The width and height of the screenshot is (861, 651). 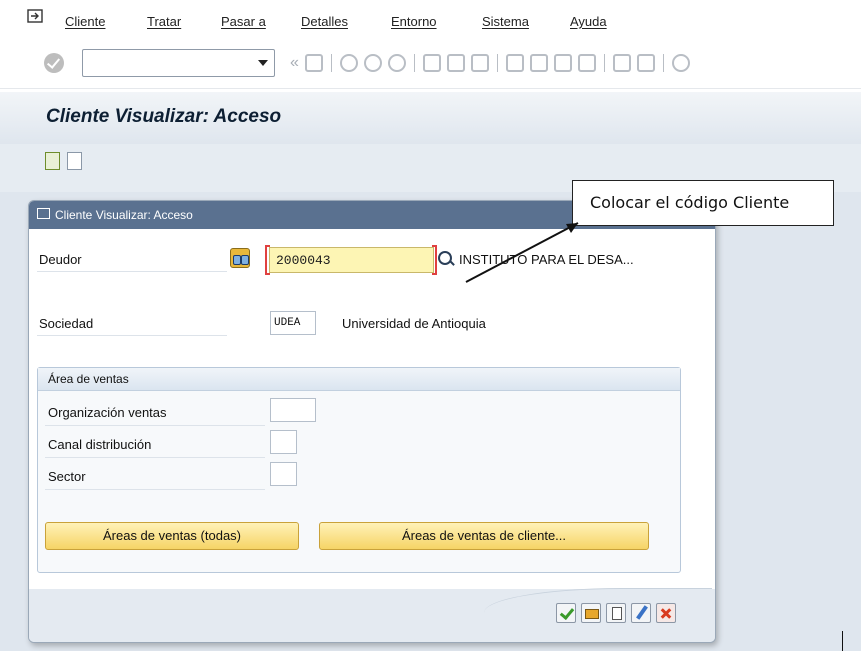 I want to click on text-cursor, so click(x=842, y=641).